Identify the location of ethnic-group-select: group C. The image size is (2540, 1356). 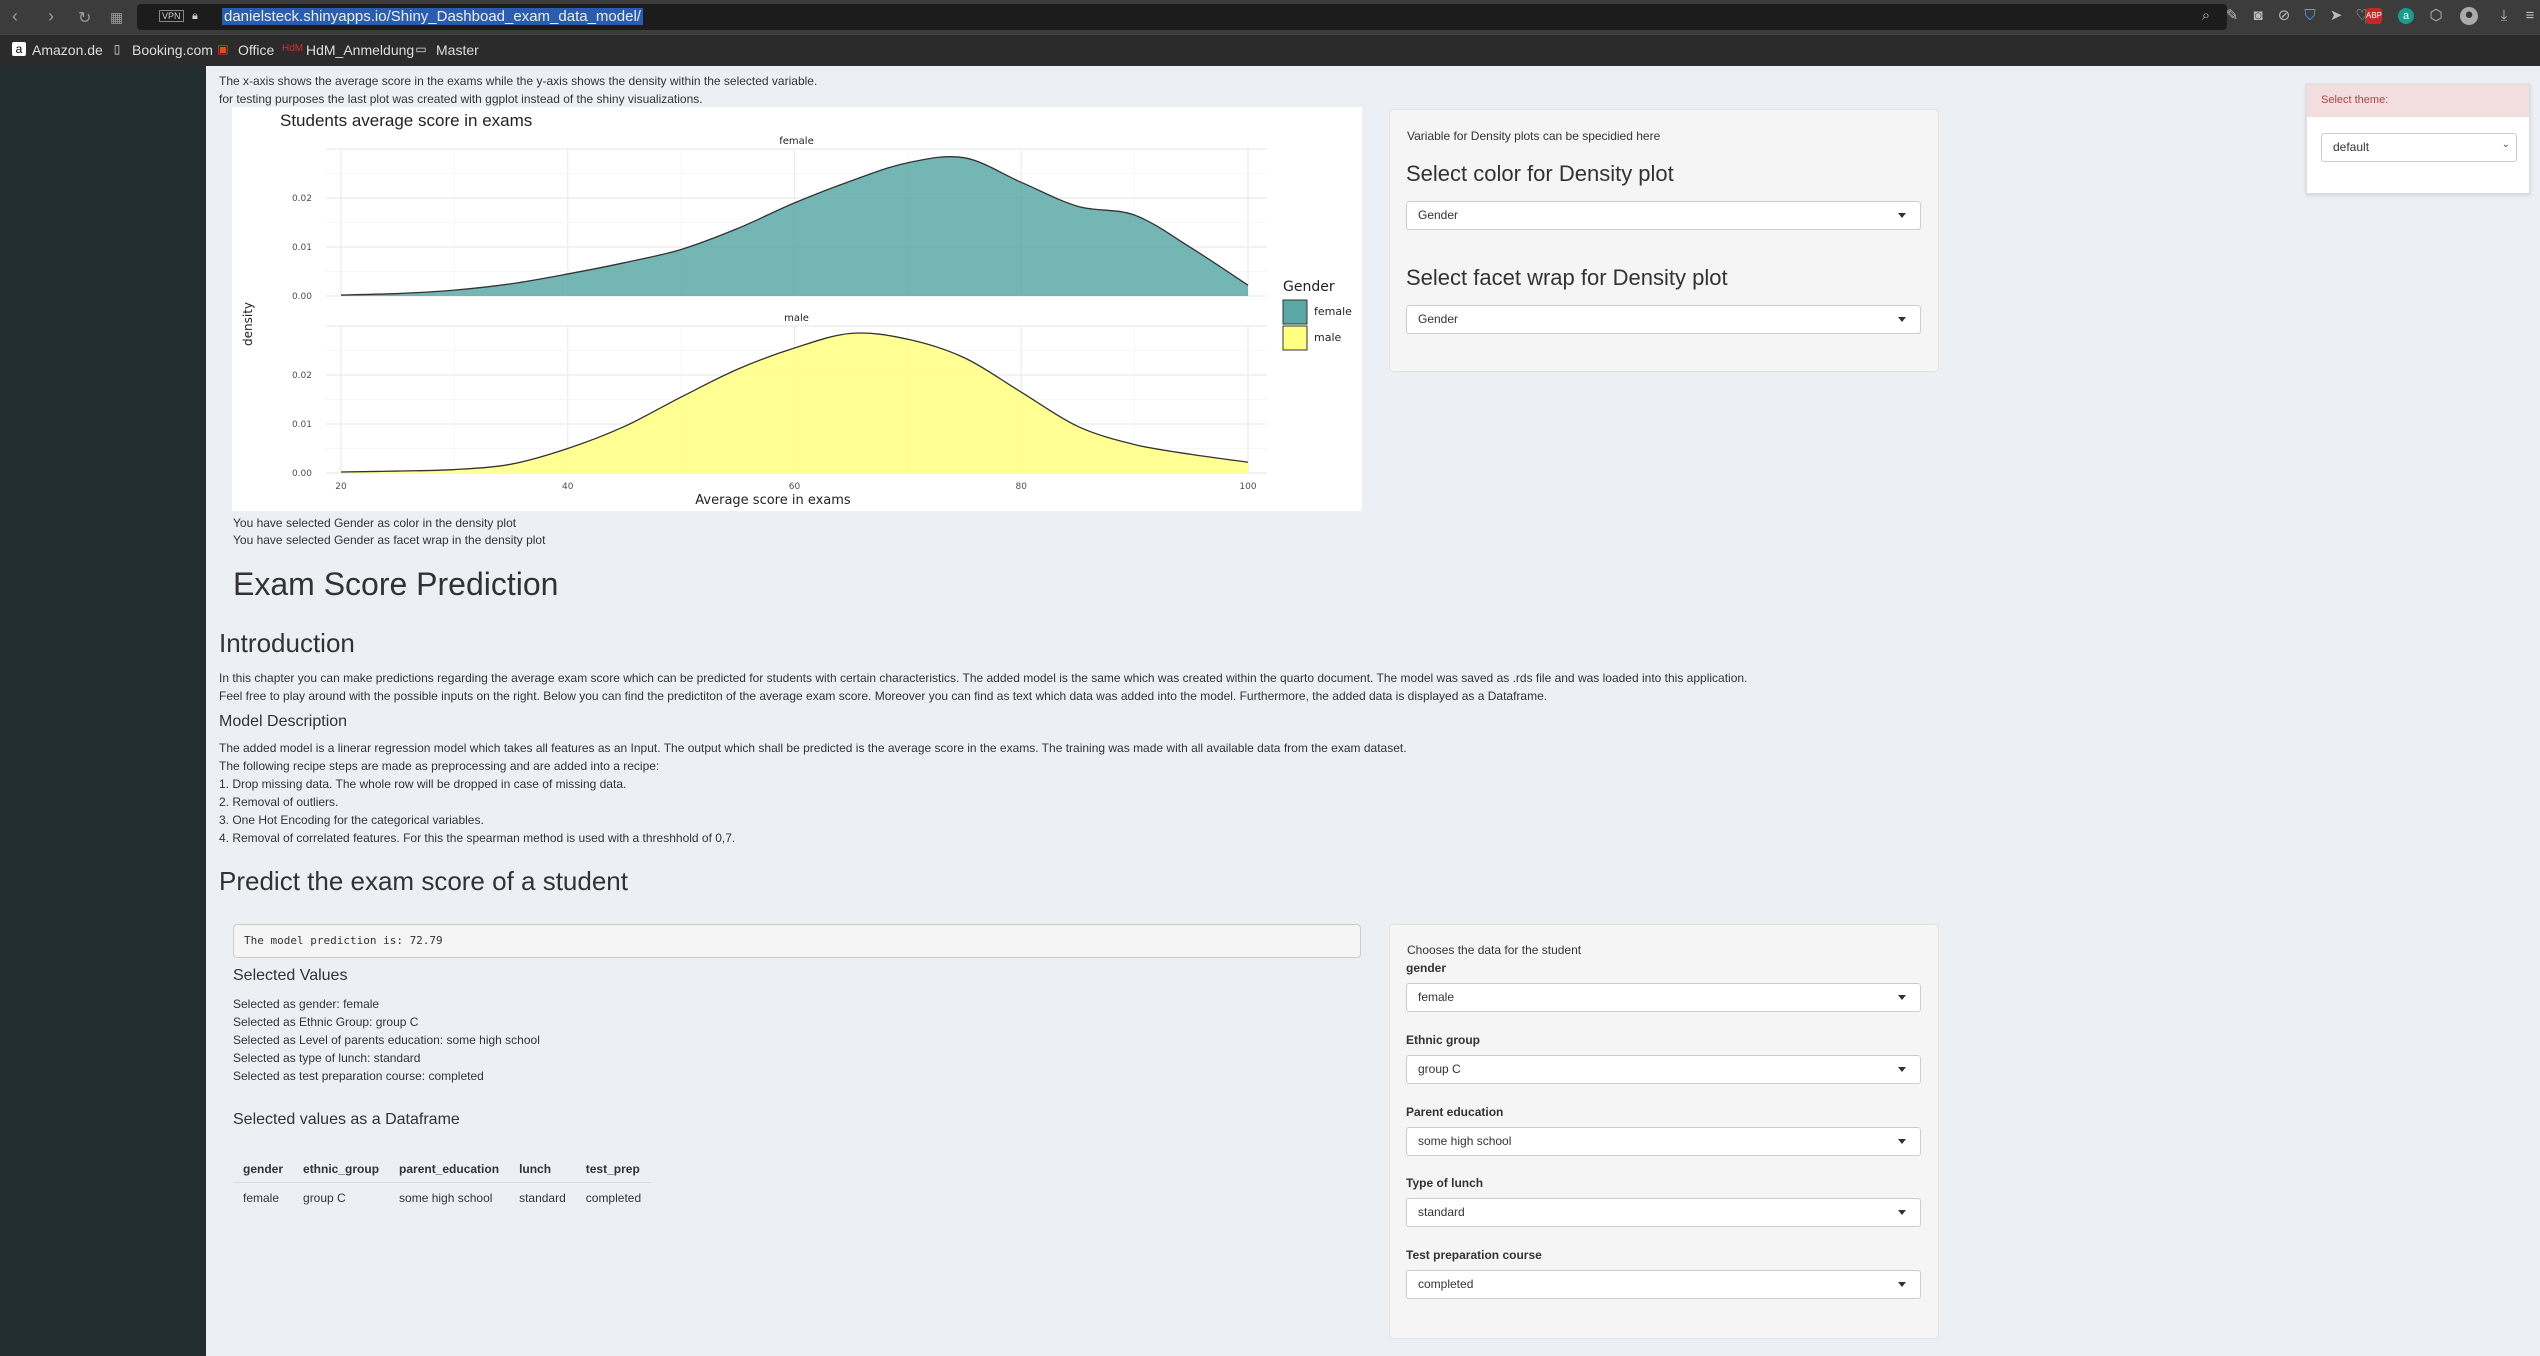
(1663, 1069).